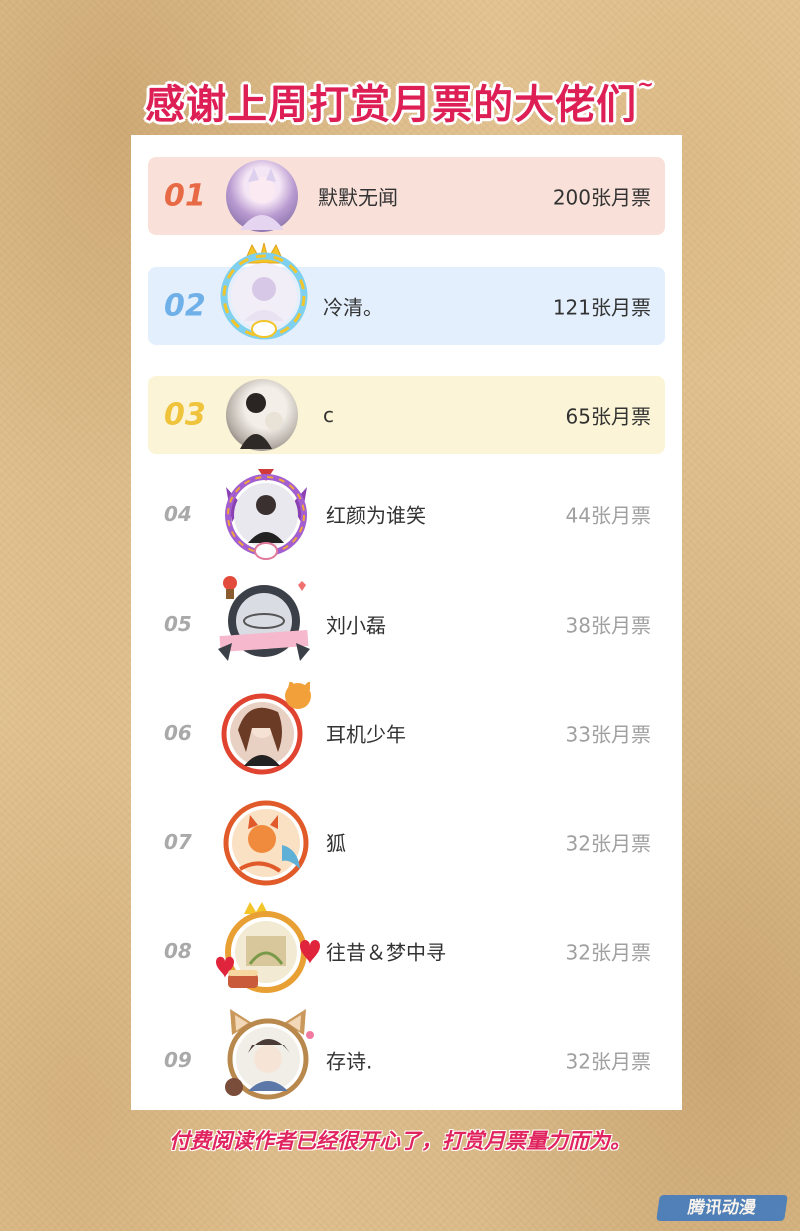 This screenshot has height=1231, width=800. I want to click on rank-number: 05, so click(178, 624).